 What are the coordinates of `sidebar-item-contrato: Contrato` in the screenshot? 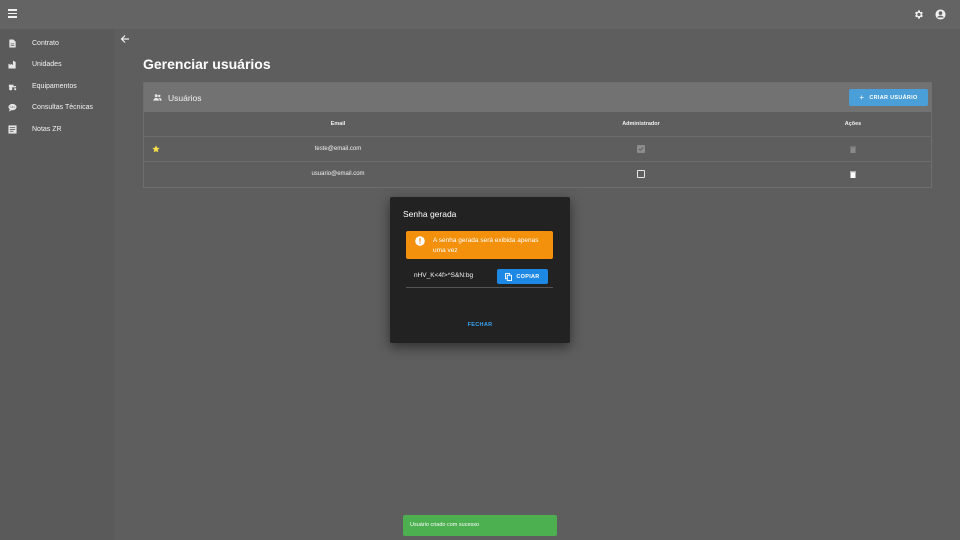 It's located at (57, 43).